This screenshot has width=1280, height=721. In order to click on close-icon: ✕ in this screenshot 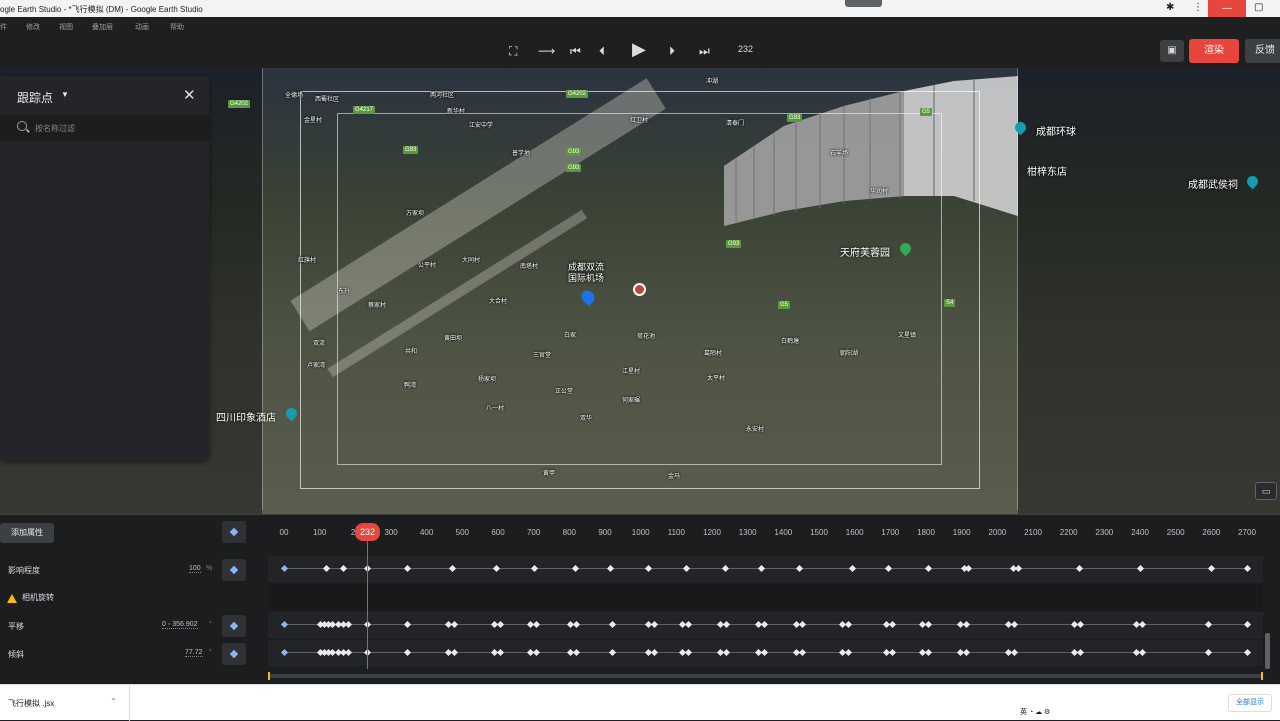, I will do `click(189, 95)`.